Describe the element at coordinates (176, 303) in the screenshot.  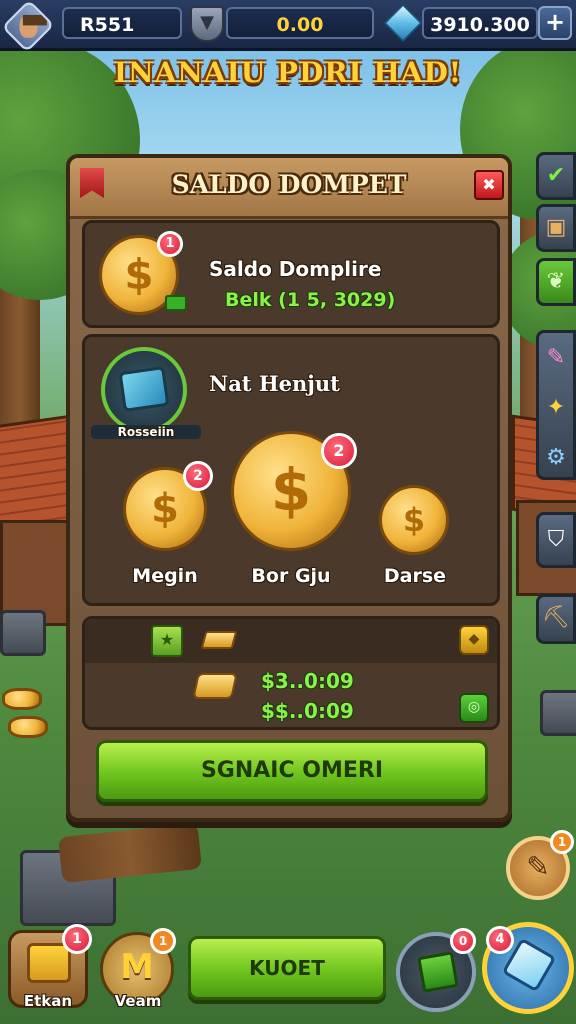
I see `cash-stack-icon` at that location.